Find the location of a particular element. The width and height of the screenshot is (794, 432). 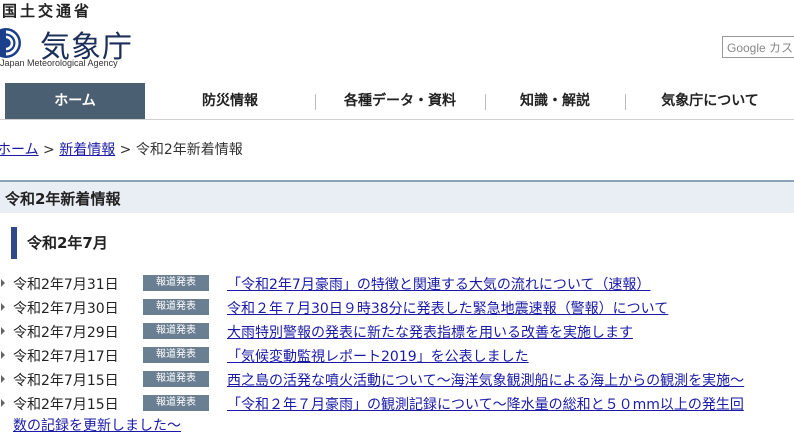

news-link: 大雨特別警報の発表に新たな発表指標を用いる改善を実施します is located at coordinates (430, 332).